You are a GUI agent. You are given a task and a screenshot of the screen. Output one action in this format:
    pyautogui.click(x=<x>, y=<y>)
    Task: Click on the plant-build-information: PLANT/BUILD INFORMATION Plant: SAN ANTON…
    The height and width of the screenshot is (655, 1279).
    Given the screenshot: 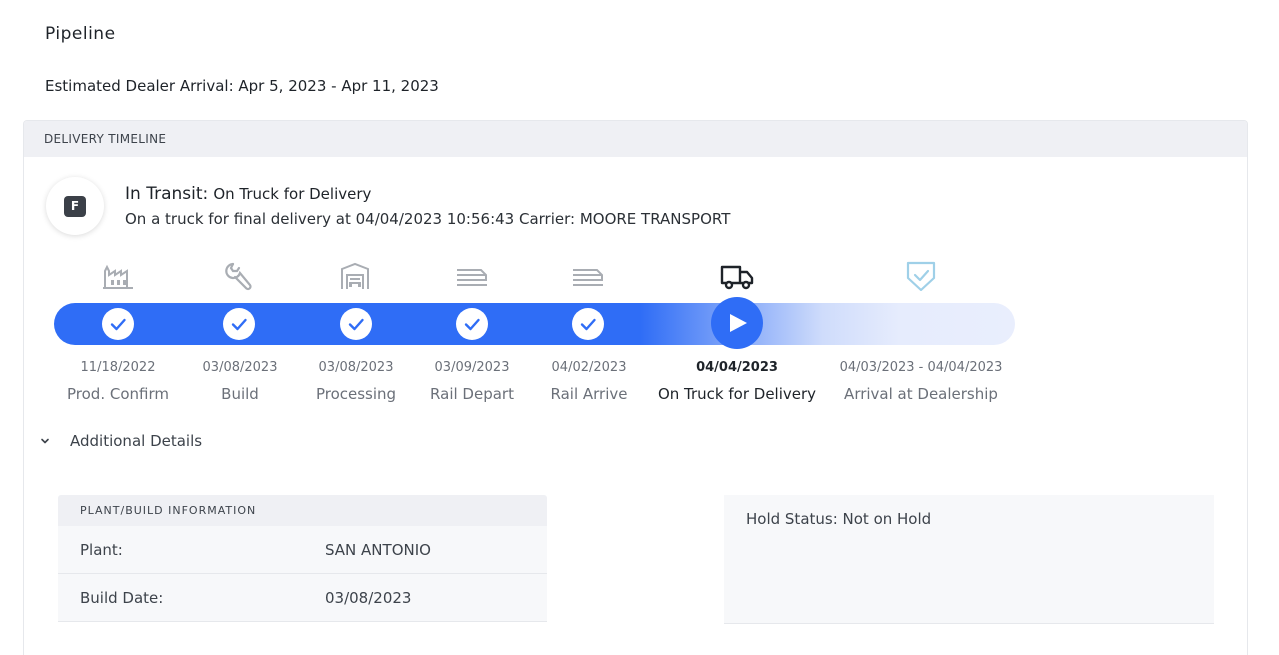 What is the action you would take?
    pyautogui.click(x=302, y=558)
    